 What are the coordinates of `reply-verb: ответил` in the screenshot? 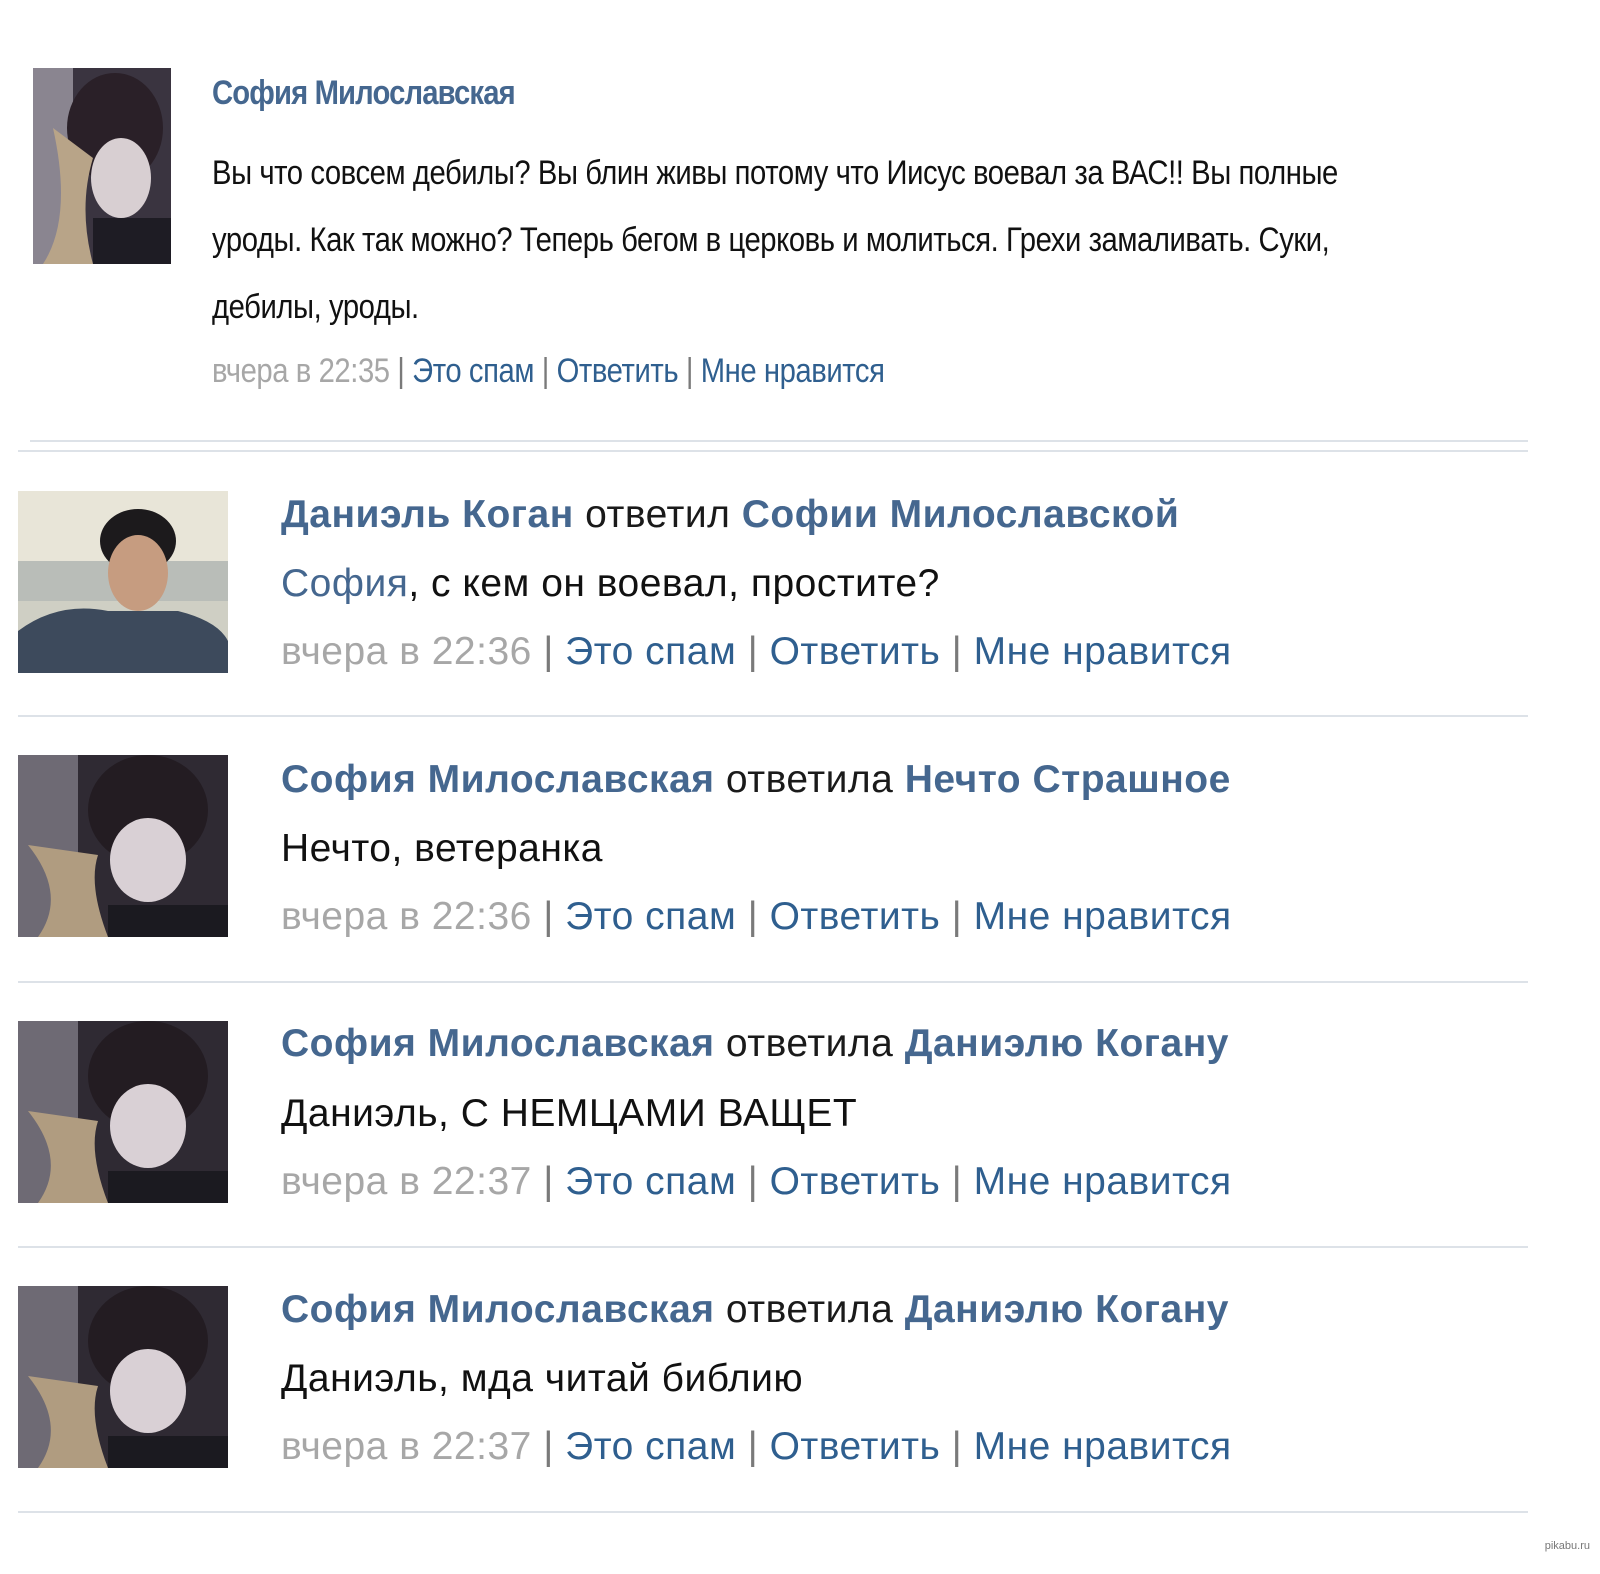 It's located at (658, 514).